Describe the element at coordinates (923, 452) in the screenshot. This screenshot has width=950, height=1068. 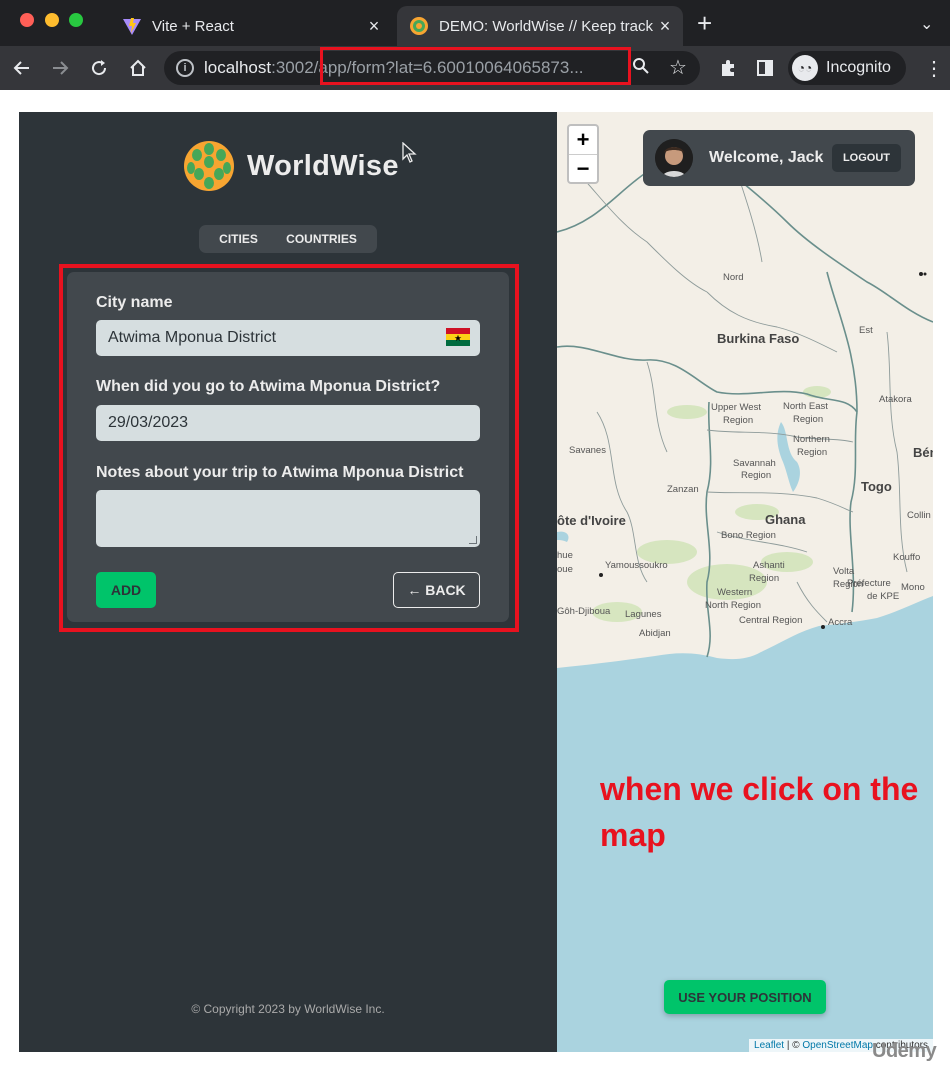
I see `map-label-country: Bén` at that location.